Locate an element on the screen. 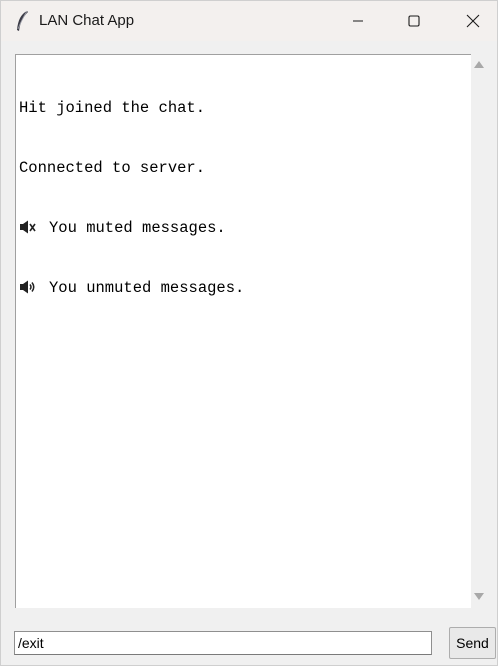 The image size is (498, 666). minimize-button is located at coordinates (358, 21).